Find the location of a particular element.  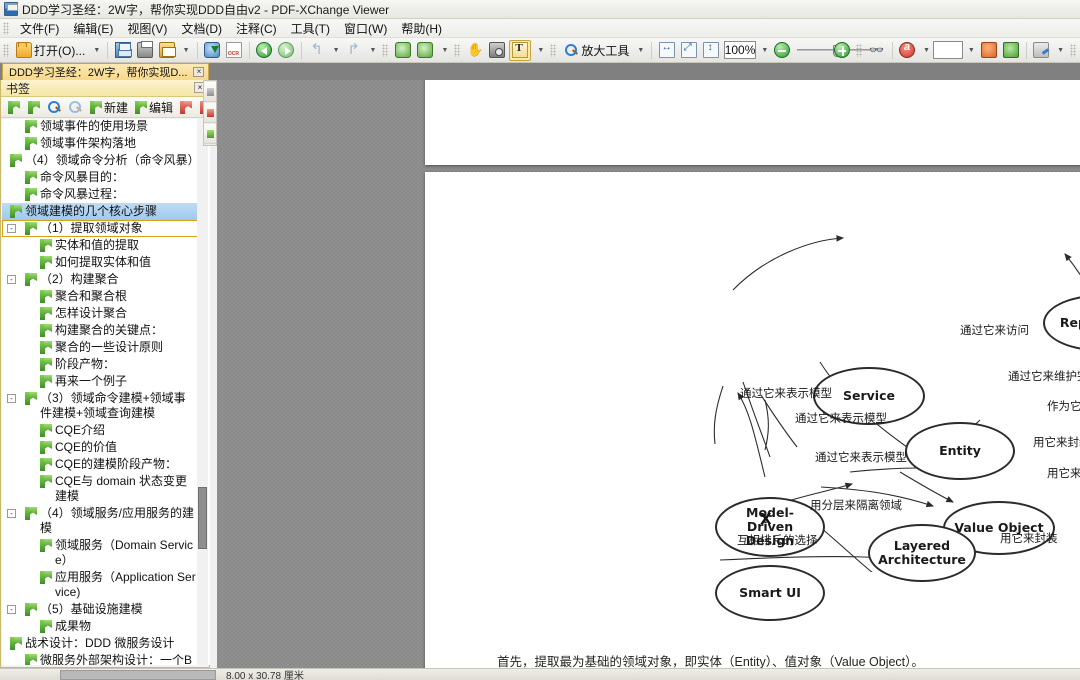

bookmark-item: 领域事件的使用场景 is located at coordinates (100, 127).